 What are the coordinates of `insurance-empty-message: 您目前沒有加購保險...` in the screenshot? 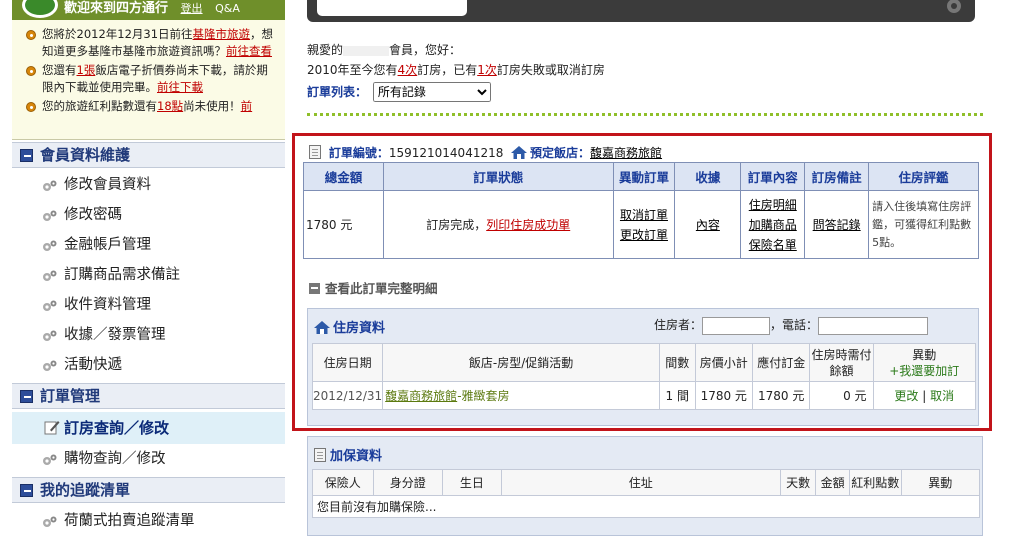 It's located at (646, 506).